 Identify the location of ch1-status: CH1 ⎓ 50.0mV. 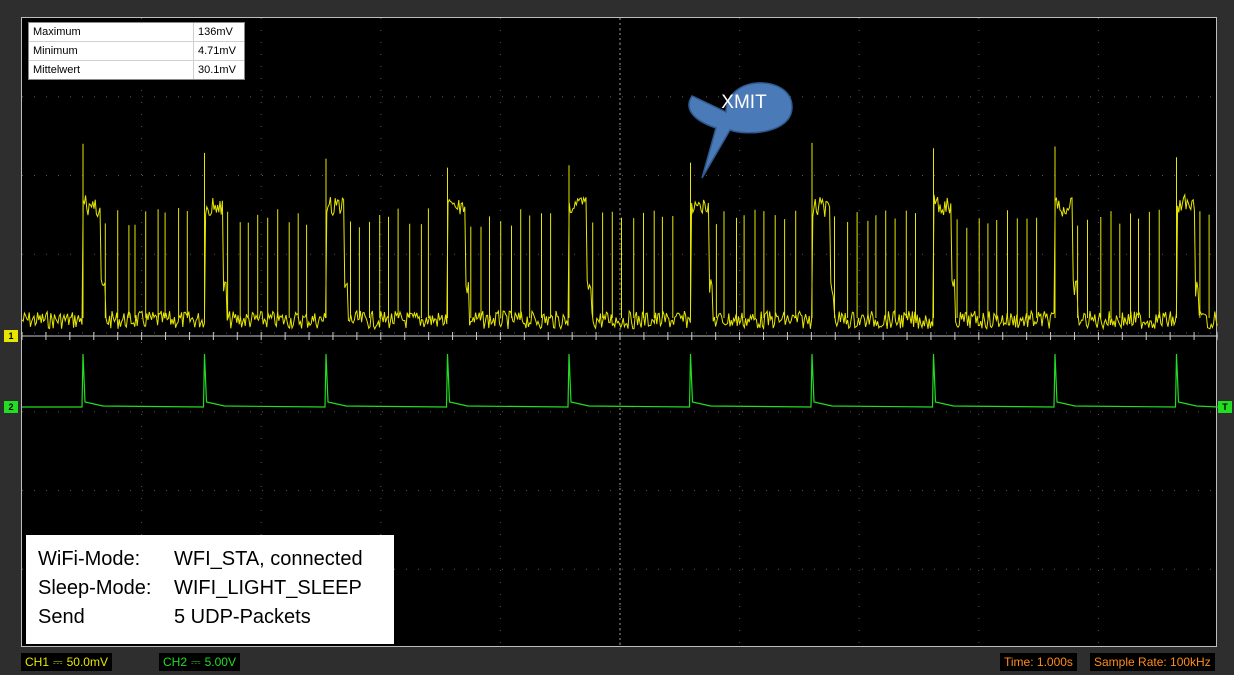
(66, 662).